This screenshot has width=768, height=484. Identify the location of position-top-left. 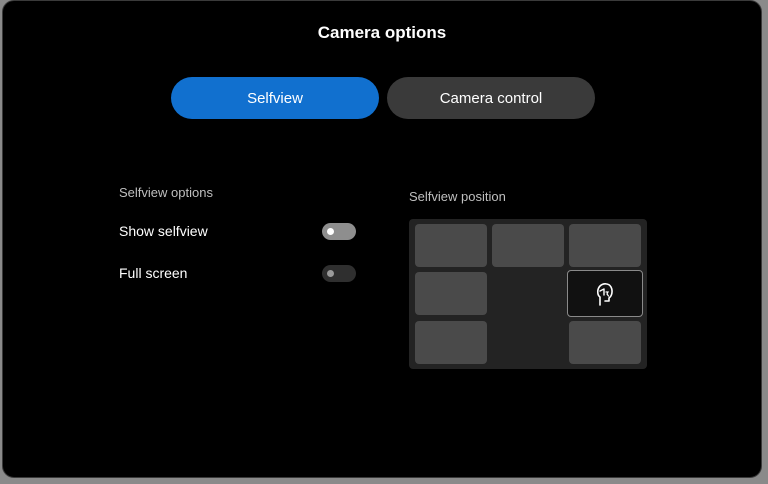
(451, 245).